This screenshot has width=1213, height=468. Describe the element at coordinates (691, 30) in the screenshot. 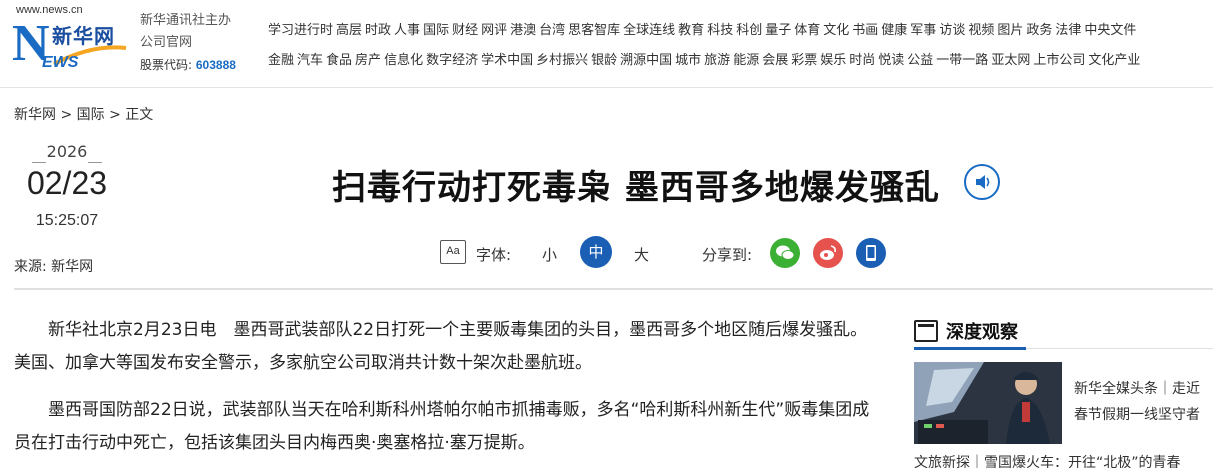

I see `nav-item: 教育` at that location.